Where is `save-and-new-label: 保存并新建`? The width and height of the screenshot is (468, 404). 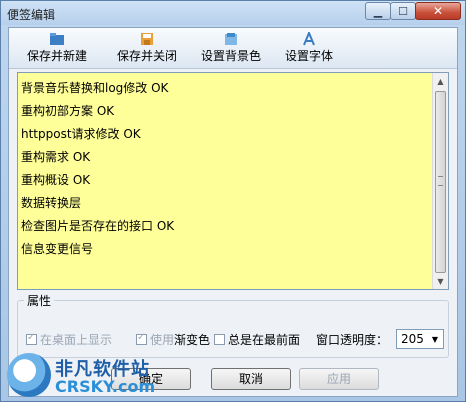 save-and-new-label: 保存并新建 is located at coordinates (56, 56).